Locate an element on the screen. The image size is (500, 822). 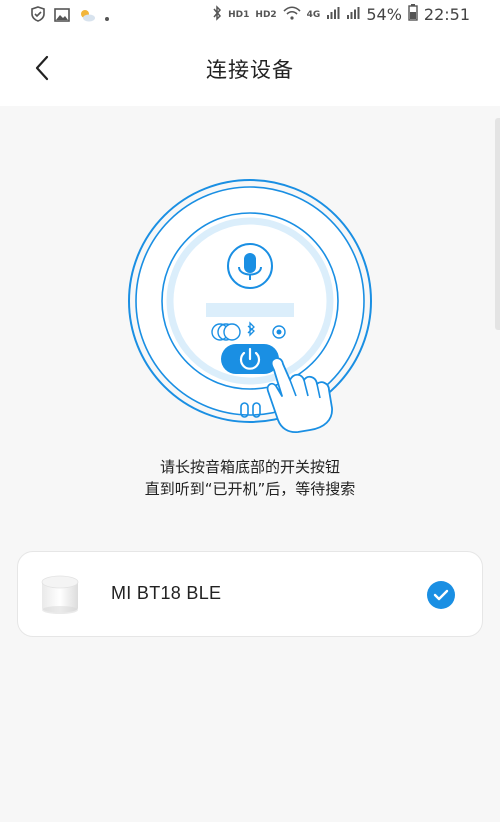
dot-icon is located at coordinates (107, 16).